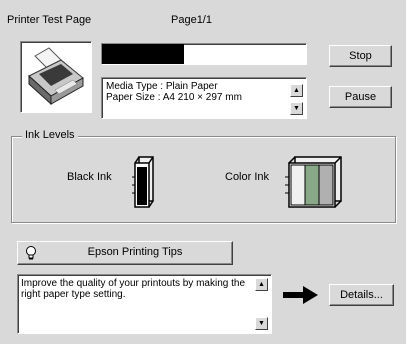  Describe the element at coordinates (360, 56) in the screenshot. I see `stop-button: Stop` at that location.